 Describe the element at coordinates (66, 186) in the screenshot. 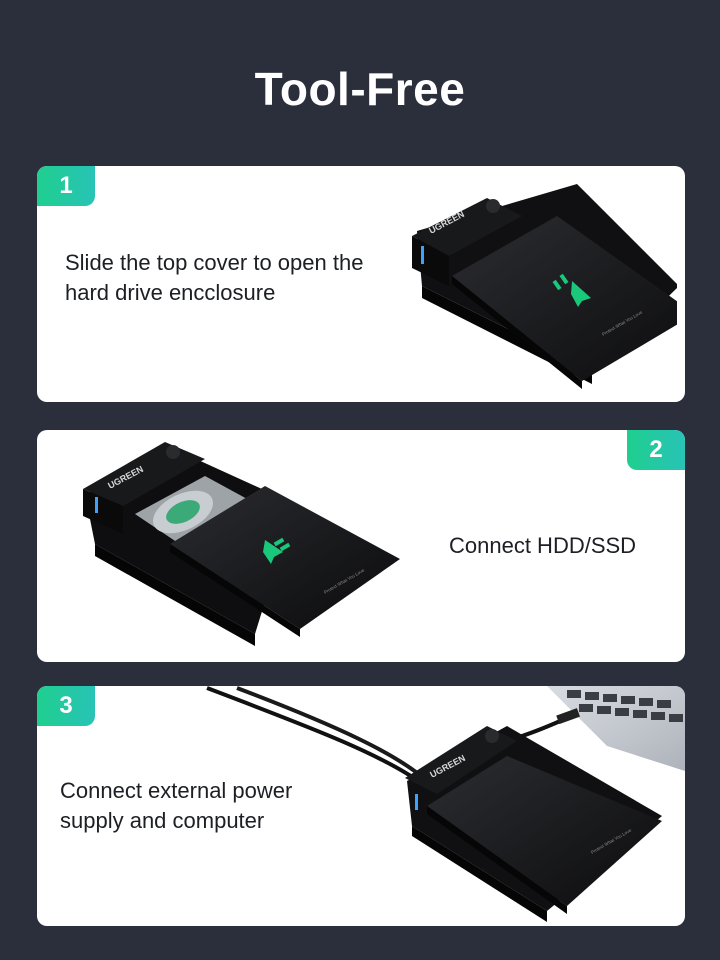

I see `step-badge-1: 1` at that location.